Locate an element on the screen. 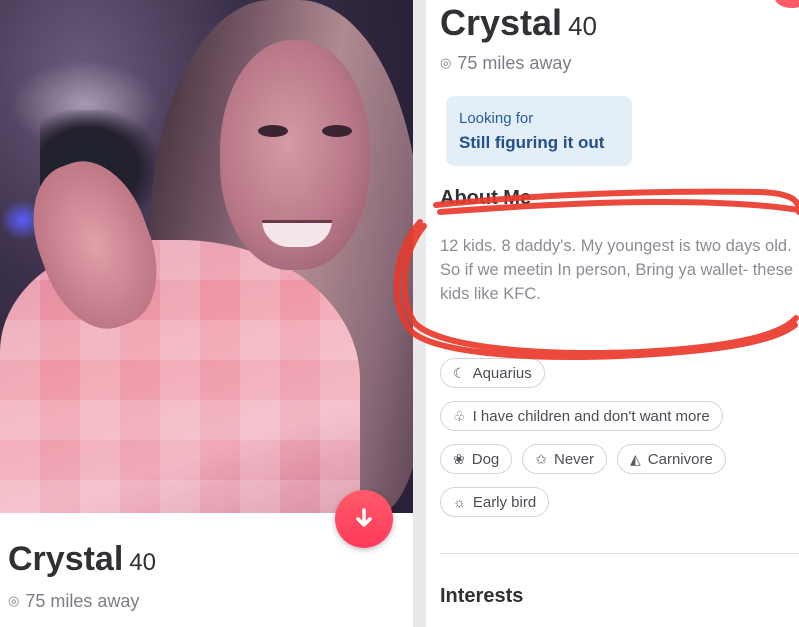  chip-label: Dog is located at coordinates (485, 459).